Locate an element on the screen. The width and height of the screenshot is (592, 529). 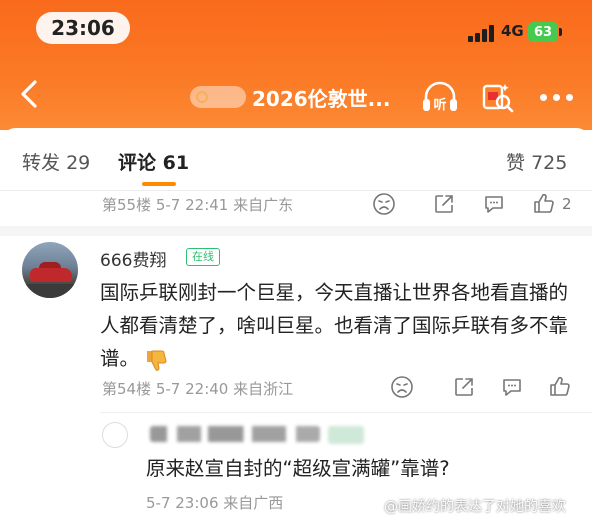
battery-level: 63 is located at coordinates (543, 32).